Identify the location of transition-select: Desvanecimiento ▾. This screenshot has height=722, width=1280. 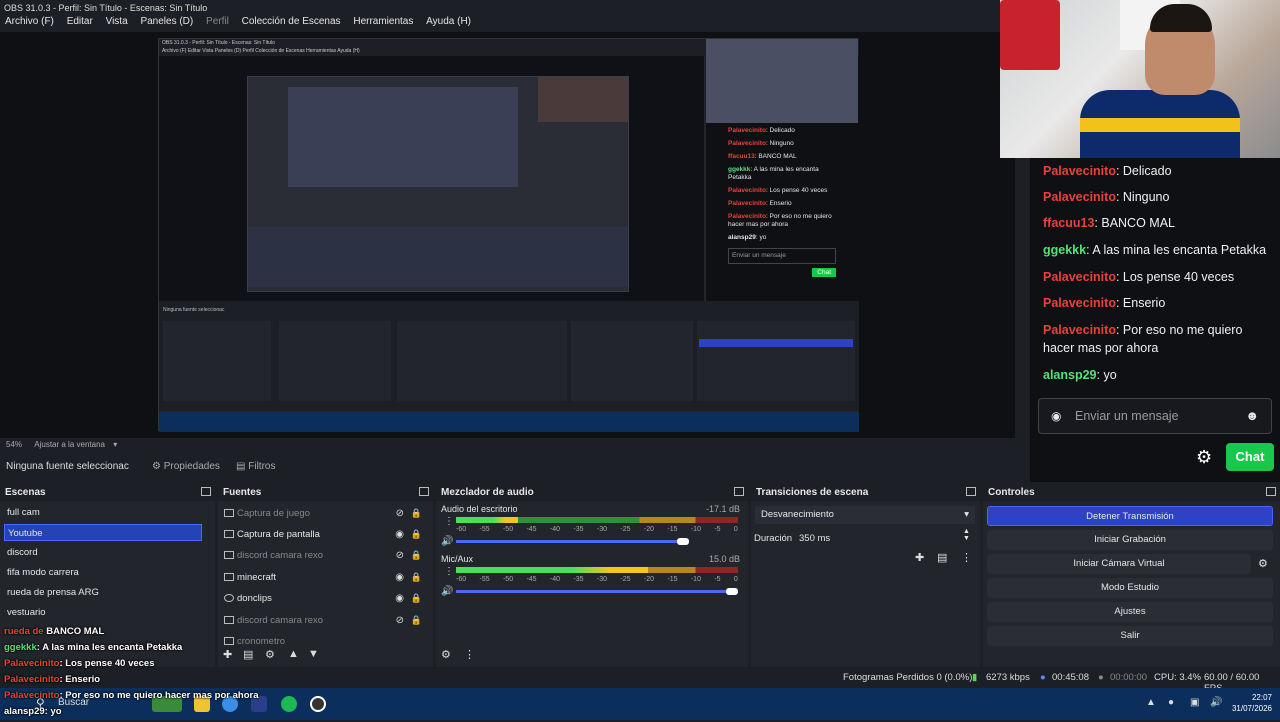
(865, 515).